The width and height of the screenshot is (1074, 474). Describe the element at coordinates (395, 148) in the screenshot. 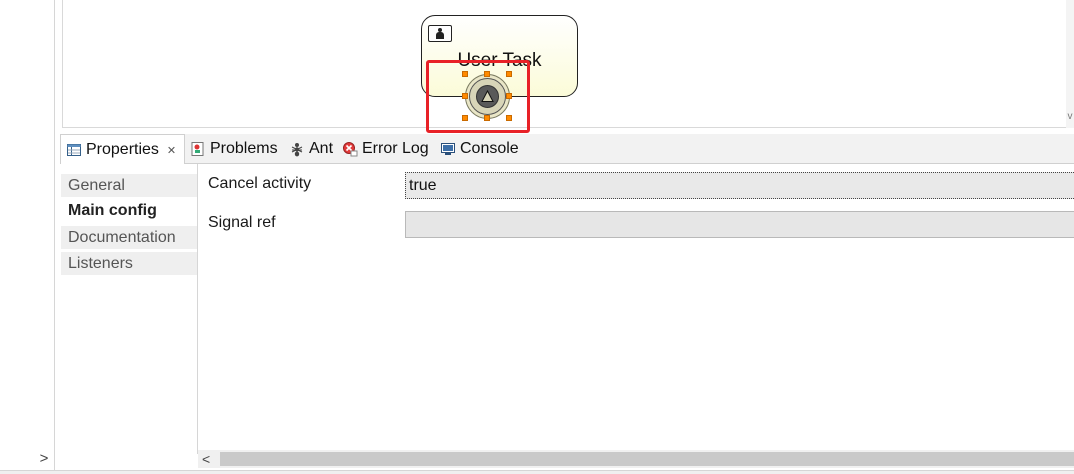

I see `tab-label: Error Log` at that location.